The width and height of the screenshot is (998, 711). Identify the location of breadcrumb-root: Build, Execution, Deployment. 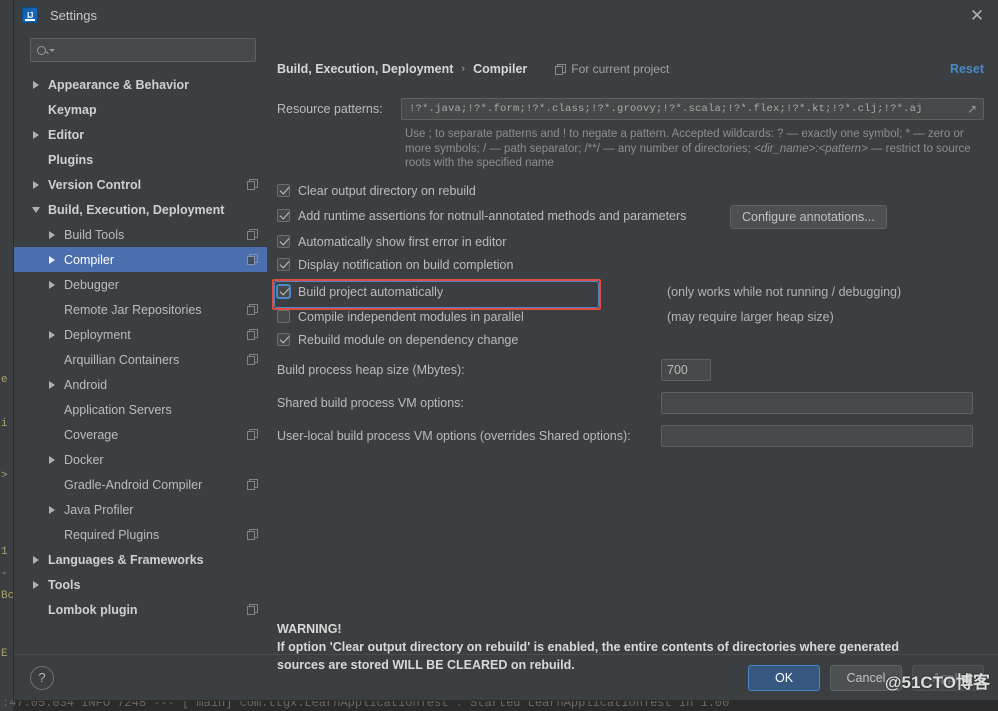
(365, 69).